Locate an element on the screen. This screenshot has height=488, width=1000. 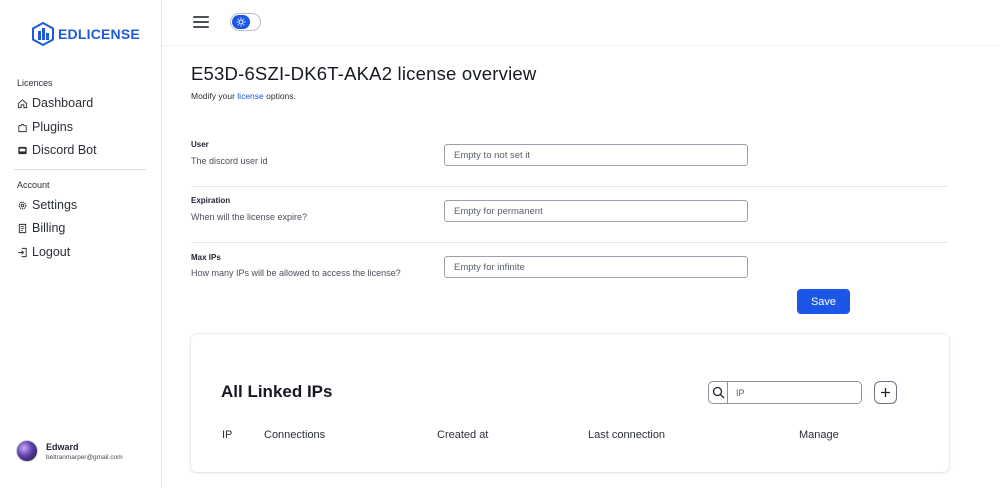
user-info: Edward beltranmarper@gmail.com is located at coordinates (84, 451).